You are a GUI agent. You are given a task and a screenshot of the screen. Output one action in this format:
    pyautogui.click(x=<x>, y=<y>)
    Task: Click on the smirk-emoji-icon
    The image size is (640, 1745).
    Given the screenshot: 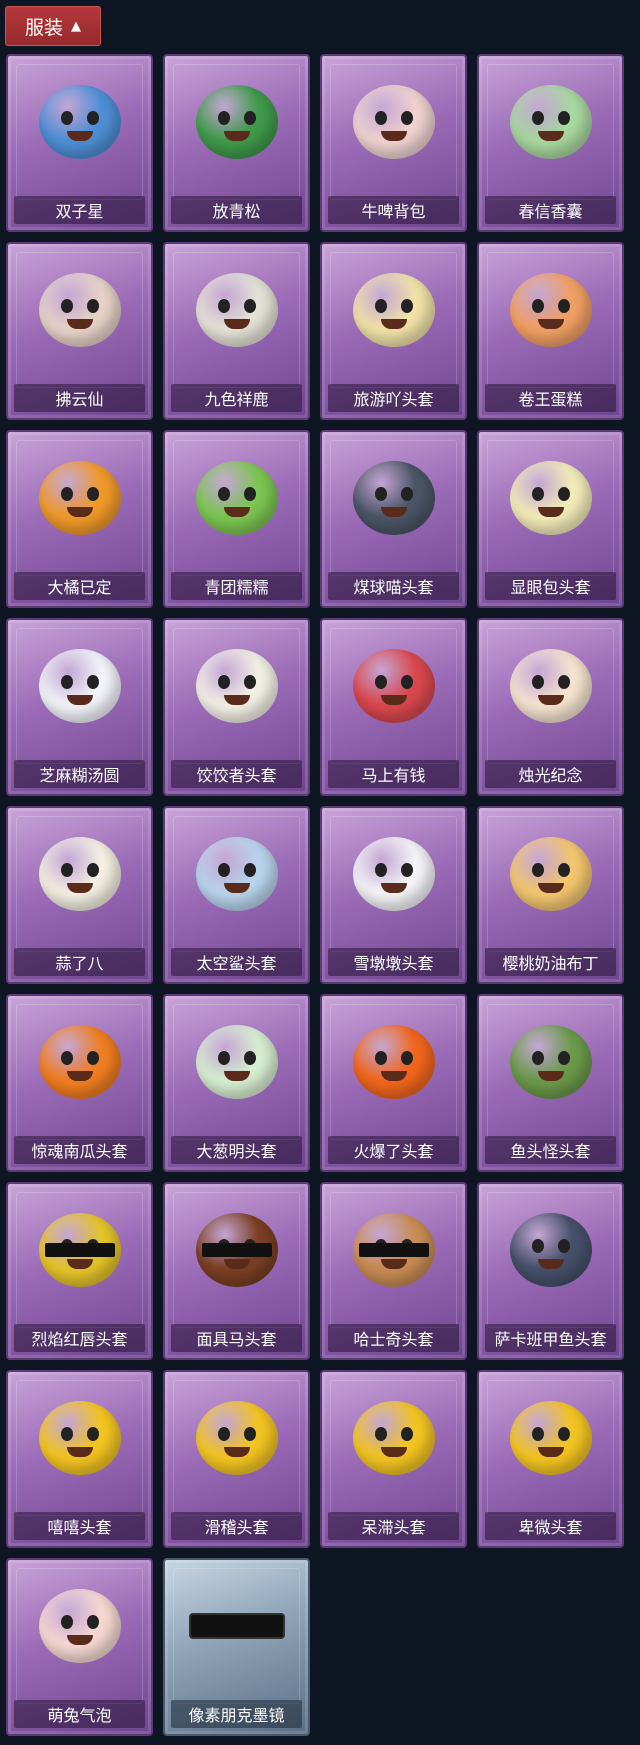 What is the action you would take?
    pyautogui.click(x=237, y=1438)
    